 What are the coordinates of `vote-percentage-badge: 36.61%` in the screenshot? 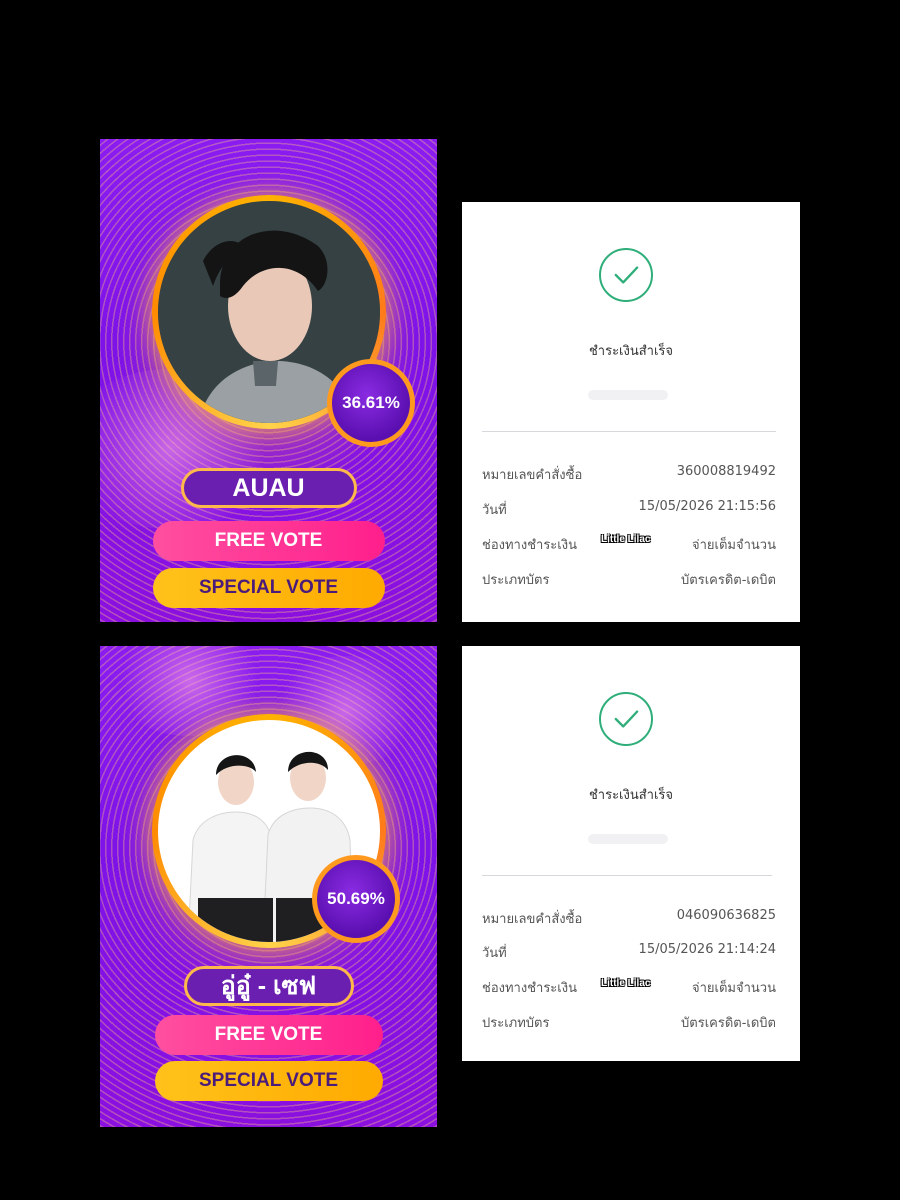 It's located at (371, 403).